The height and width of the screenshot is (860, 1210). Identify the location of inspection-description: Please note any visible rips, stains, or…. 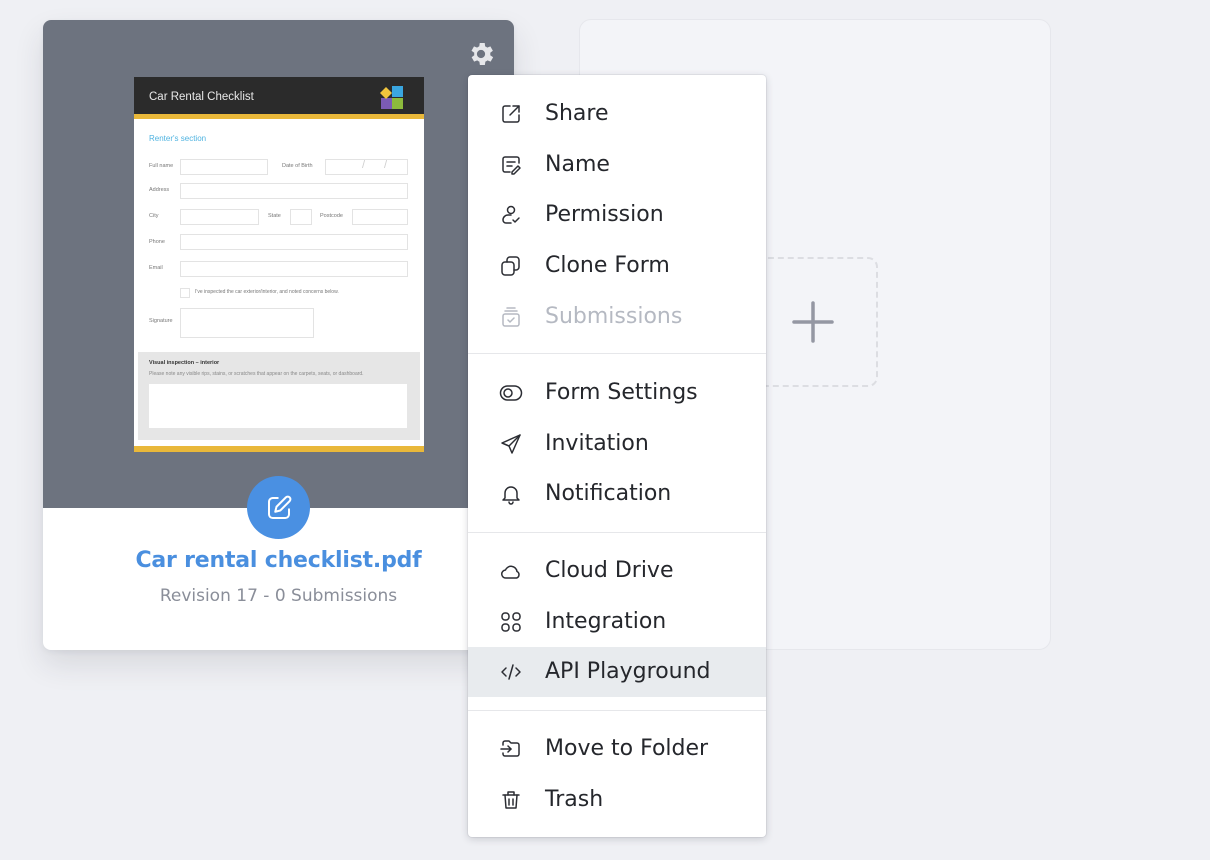
(256, 374).